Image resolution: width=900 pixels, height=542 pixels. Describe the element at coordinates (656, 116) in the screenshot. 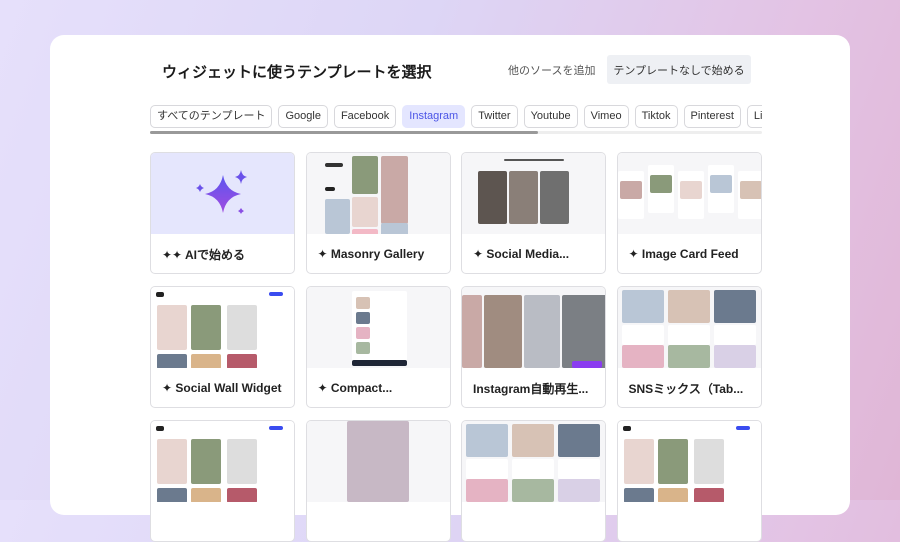

I see `tab-tiktok: Tiktok` at that location.